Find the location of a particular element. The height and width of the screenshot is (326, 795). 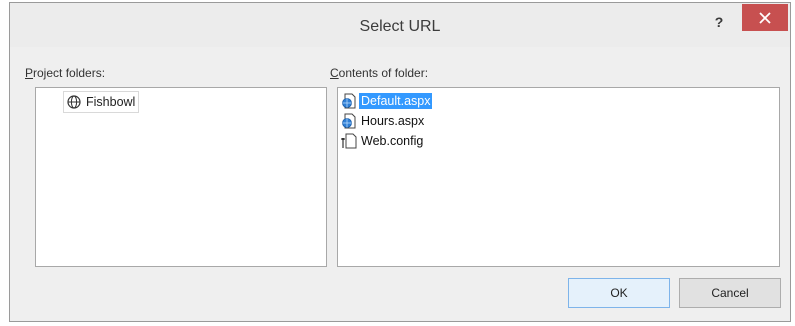

contents-mnemonic: C is located at coordinates (334, 73).